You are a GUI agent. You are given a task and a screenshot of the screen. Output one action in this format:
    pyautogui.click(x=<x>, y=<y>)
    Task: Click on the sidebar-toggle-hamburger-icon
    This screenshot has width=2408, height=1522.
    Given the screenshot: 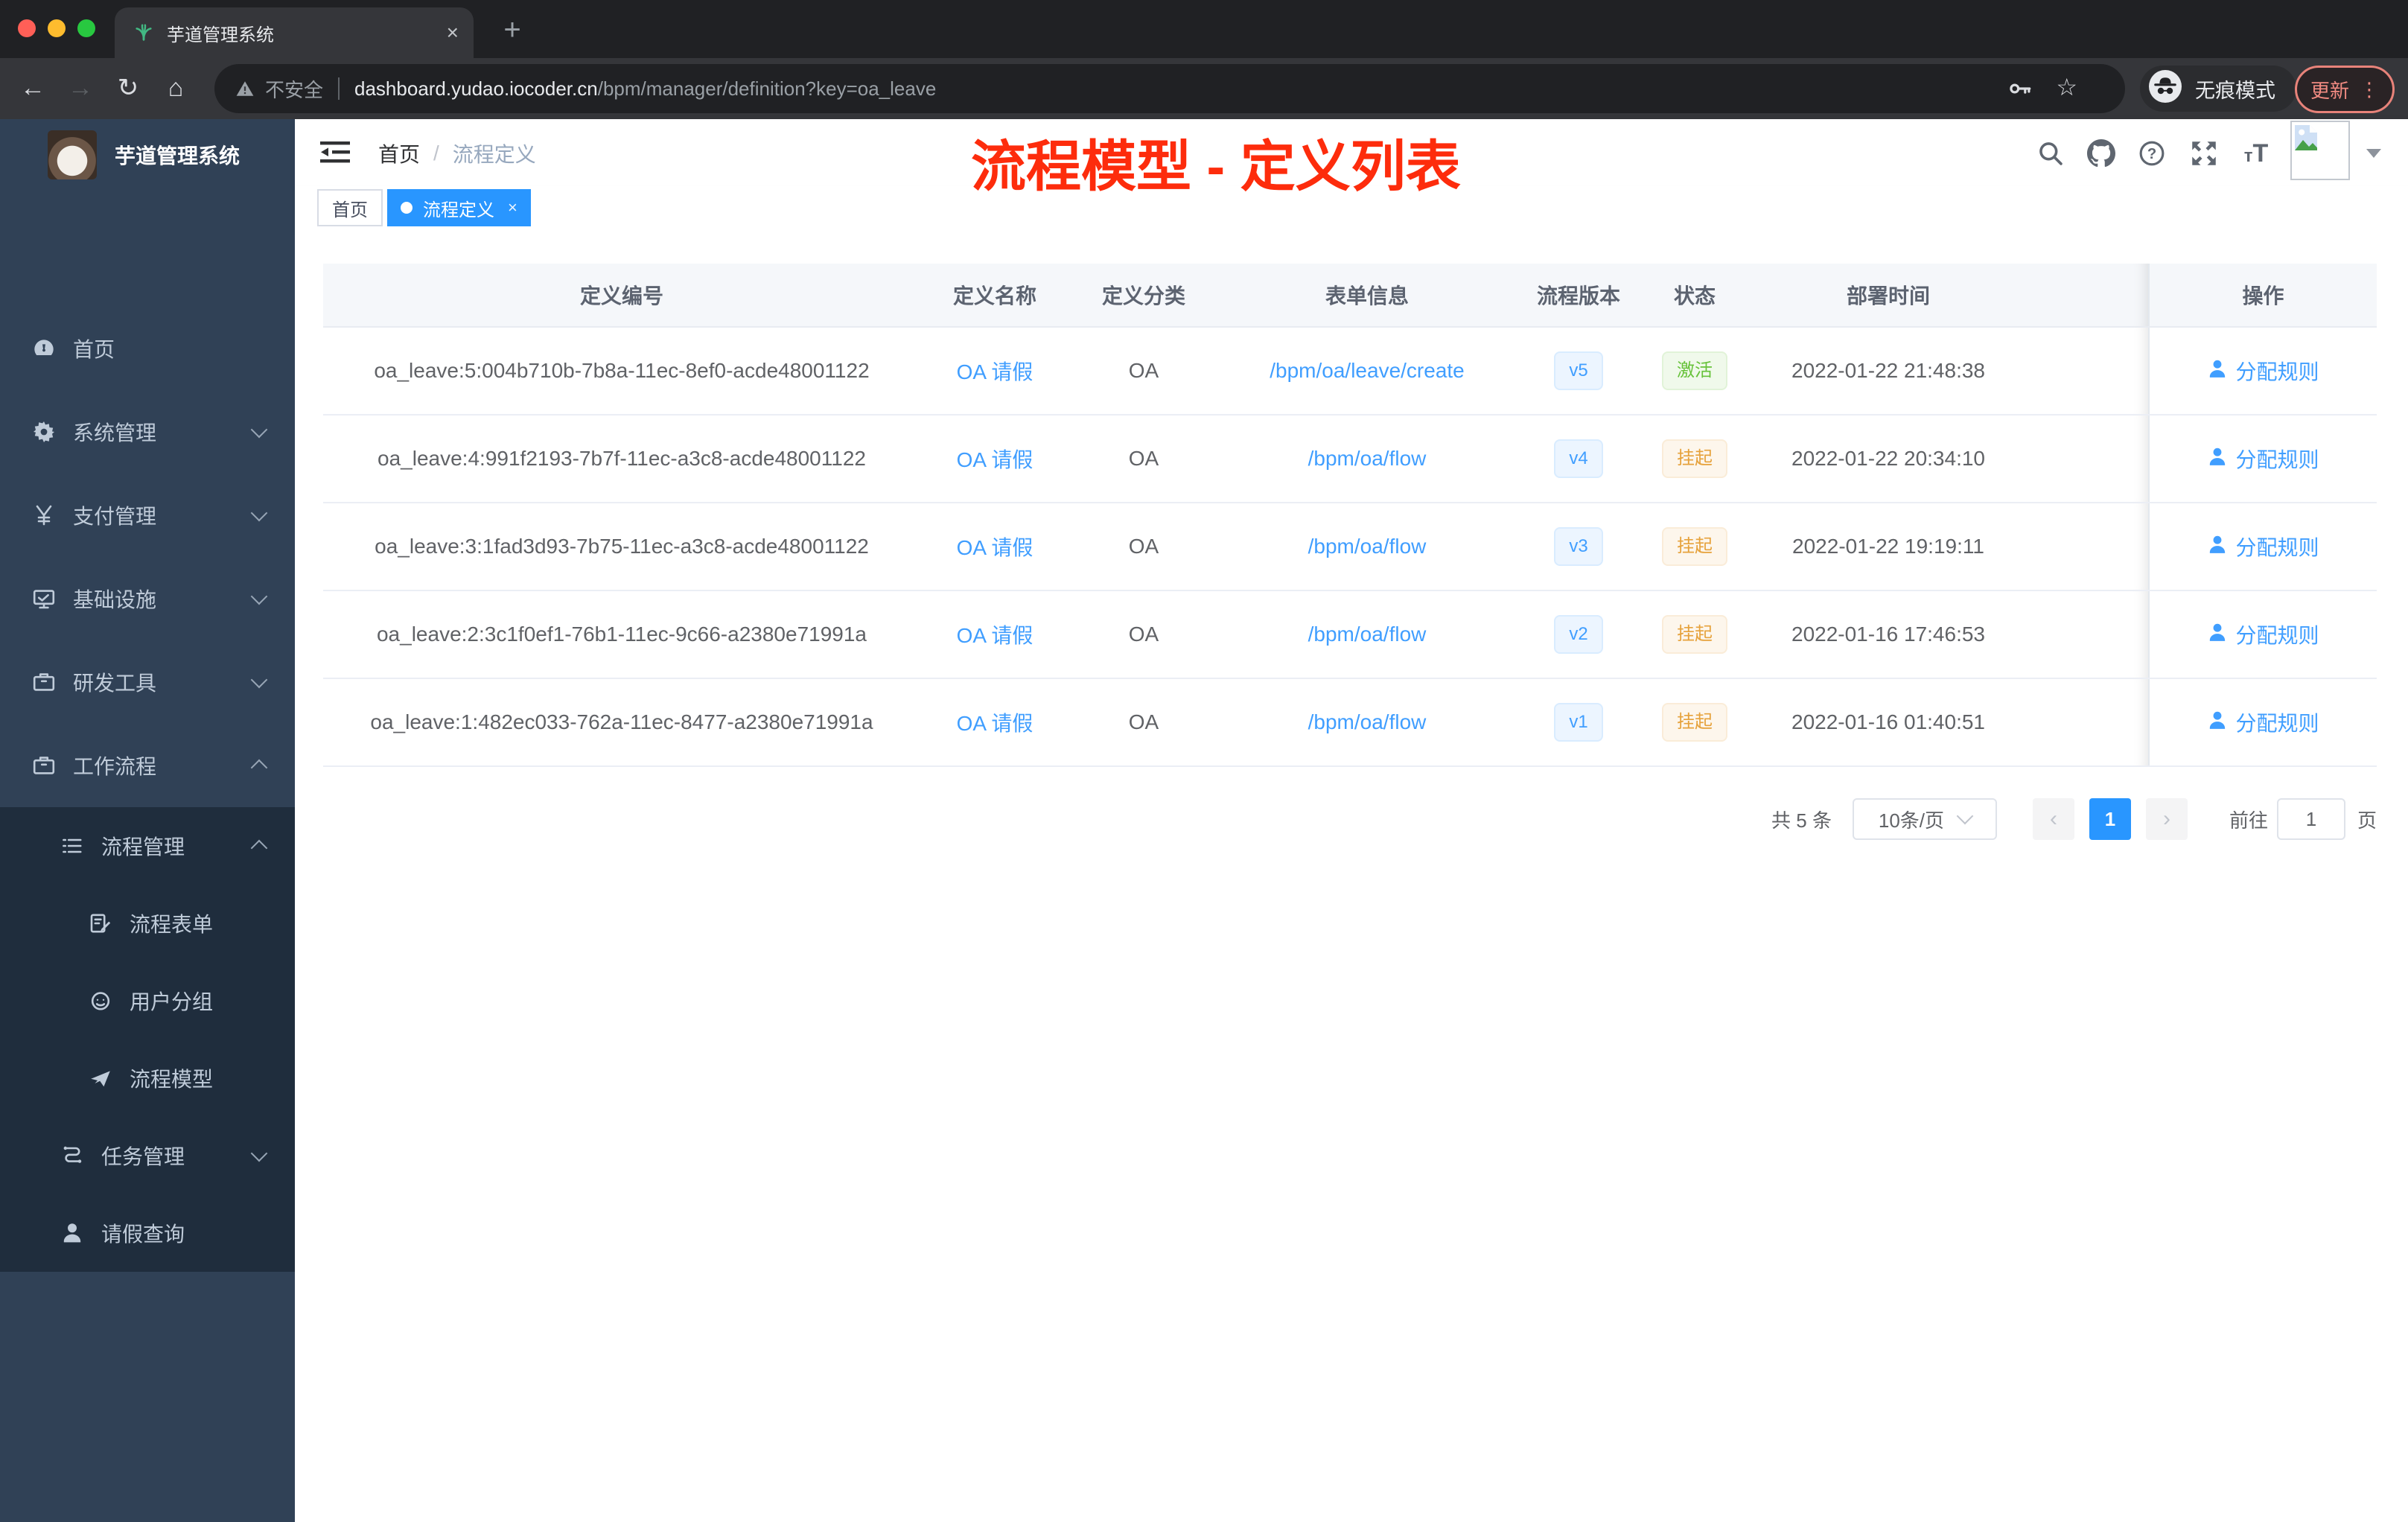 What is the action you would take?
    pyautogui.click(x=335, y=154)
    